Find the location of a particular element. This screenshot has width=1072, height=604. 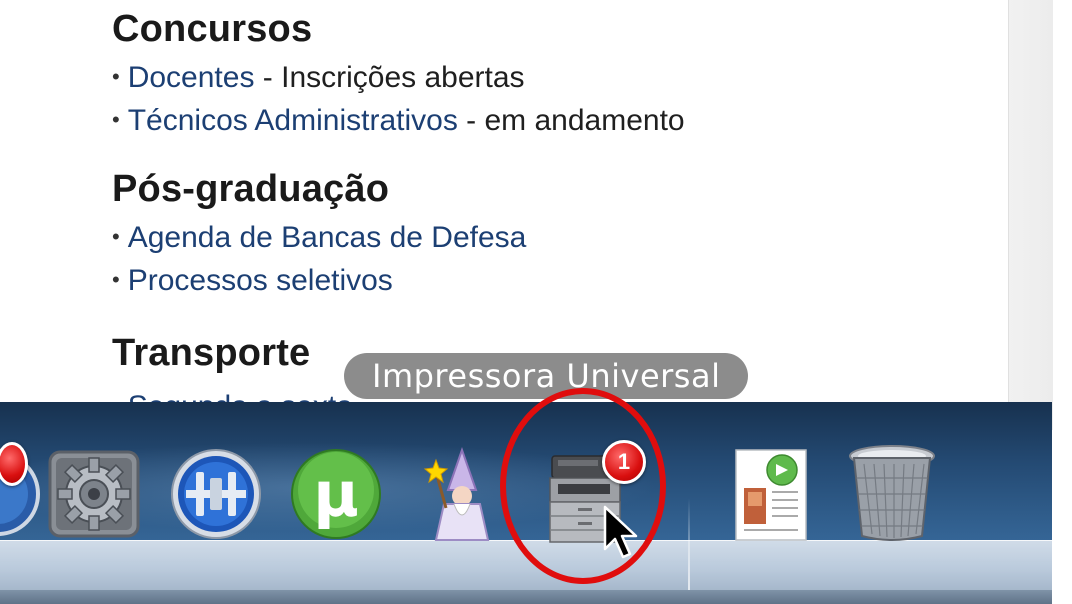

document-icon is located at coordinates (771, 495).